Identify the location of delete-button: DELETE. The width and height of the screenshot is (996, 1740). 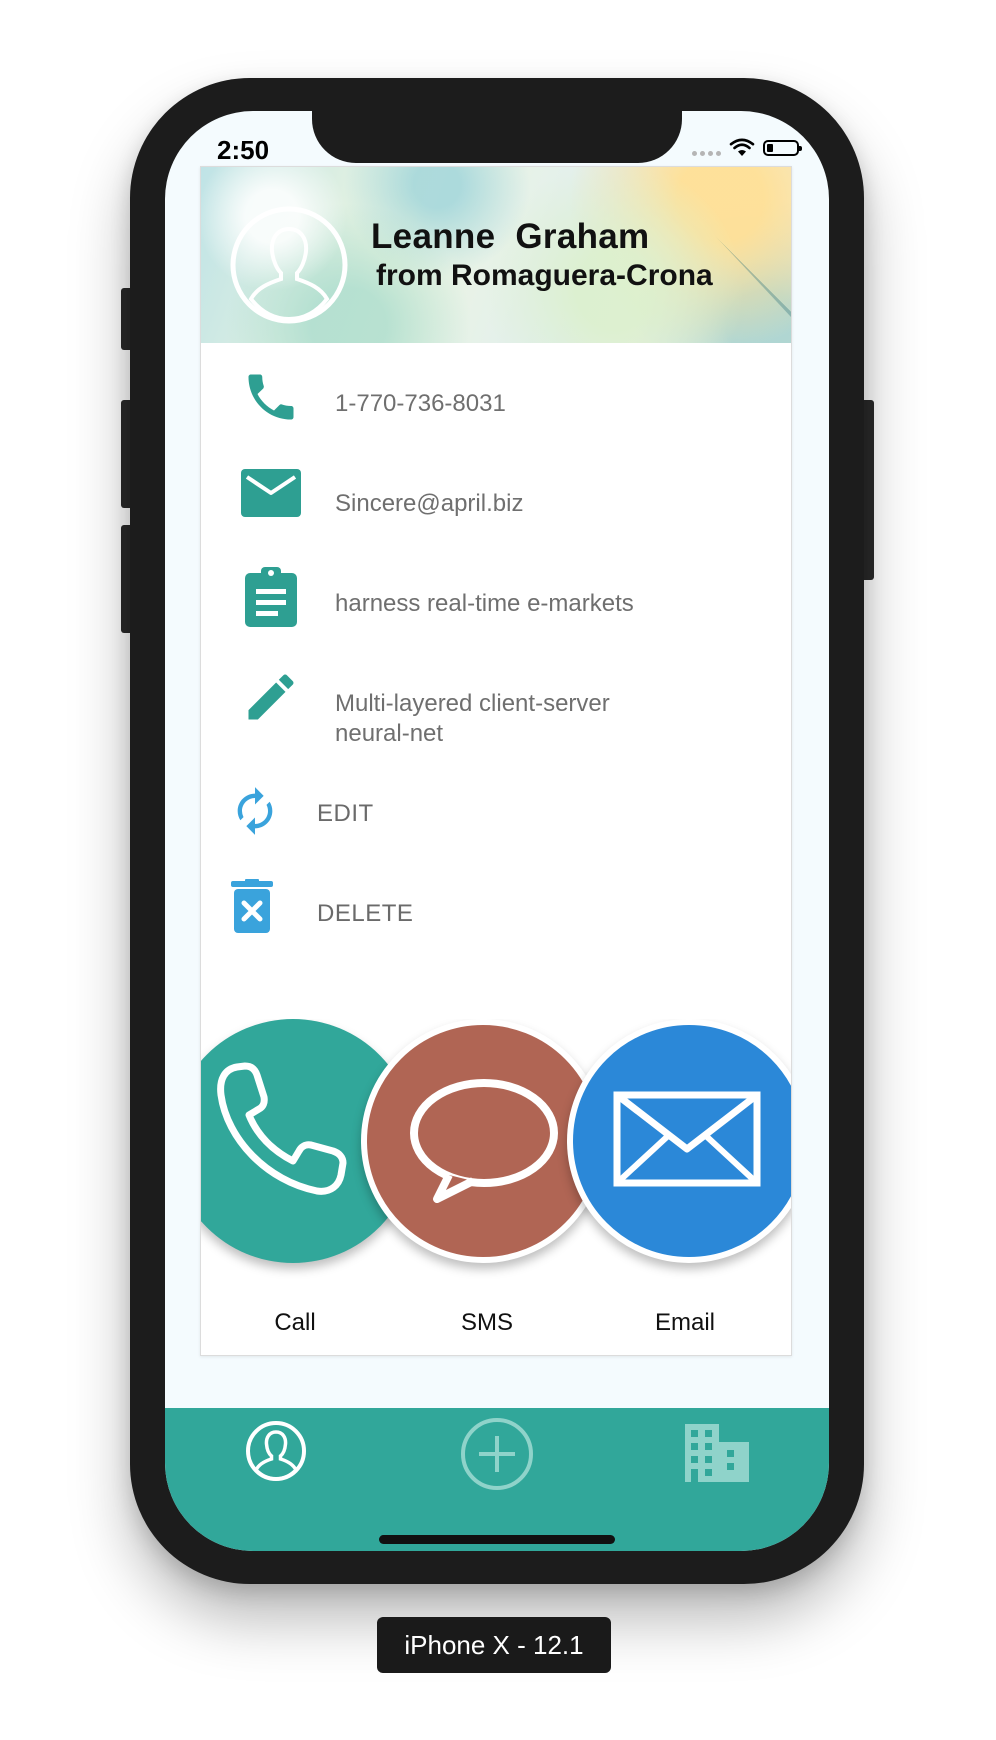
(496, 914).